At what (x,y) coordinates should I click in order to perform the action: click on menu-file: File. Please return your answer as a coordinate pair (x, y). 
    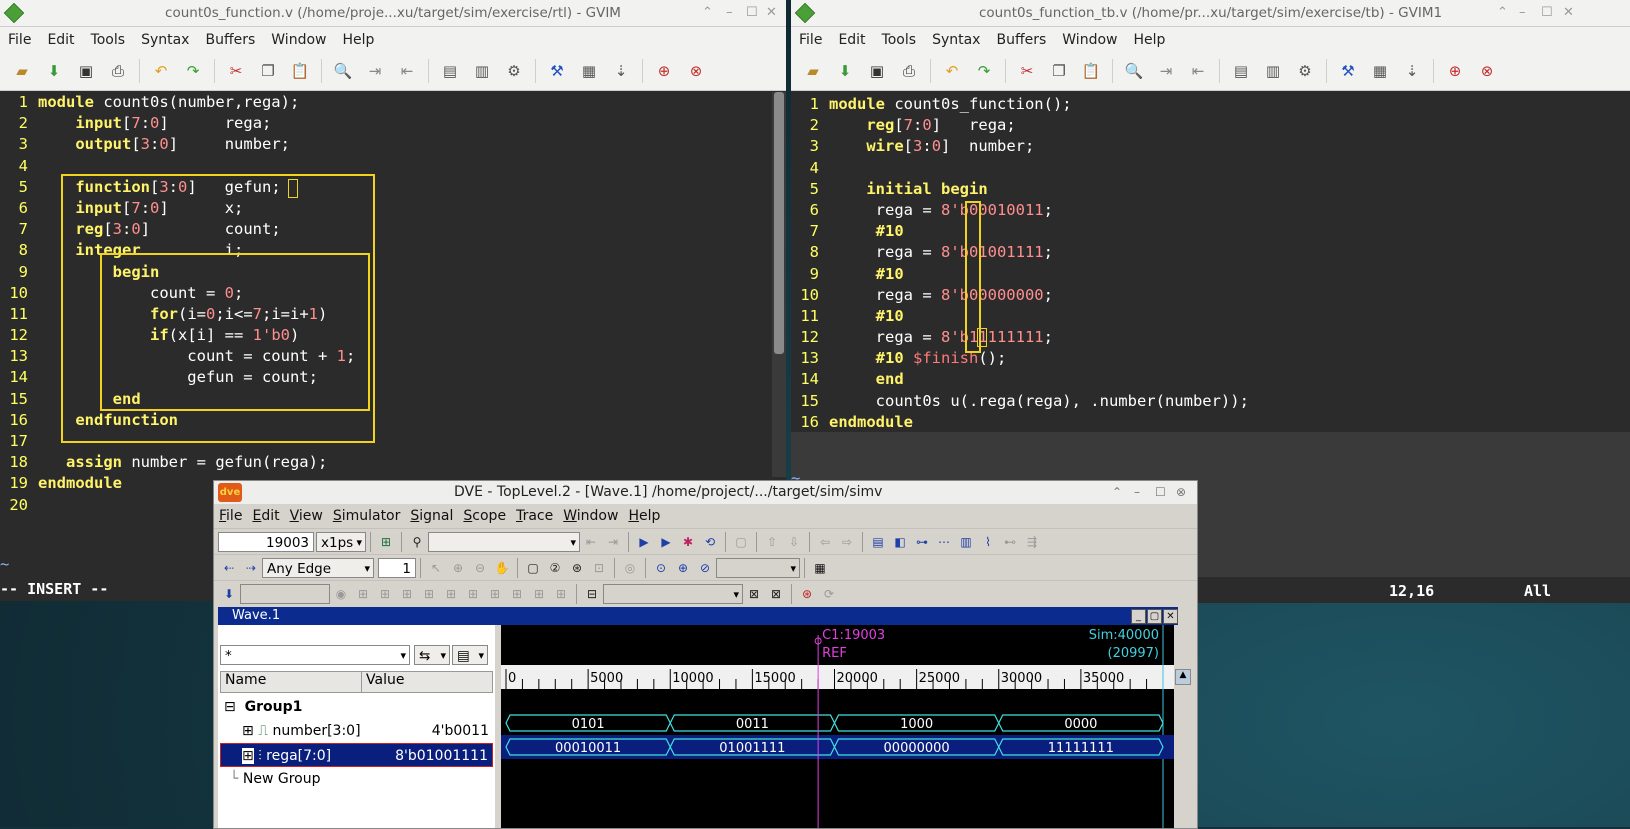
    Looking at the image, I should click on (230, 516).